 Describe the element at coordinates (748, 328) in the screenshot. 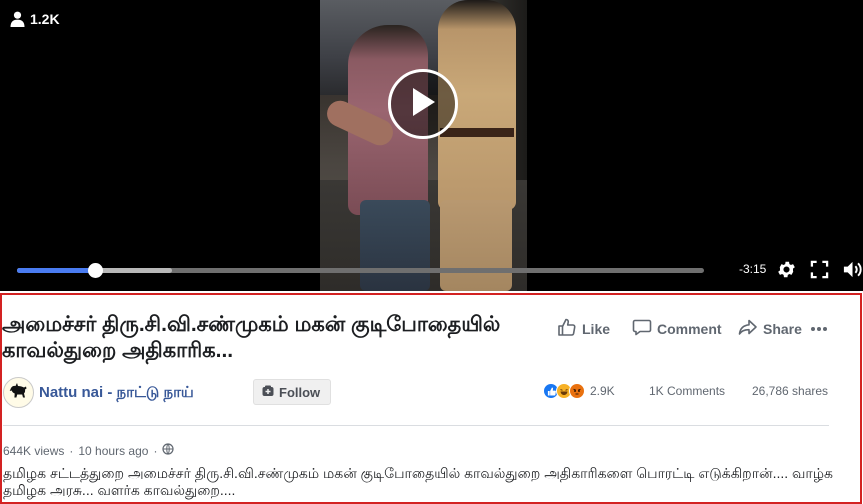

I see `share-arrow-icon` at that location.